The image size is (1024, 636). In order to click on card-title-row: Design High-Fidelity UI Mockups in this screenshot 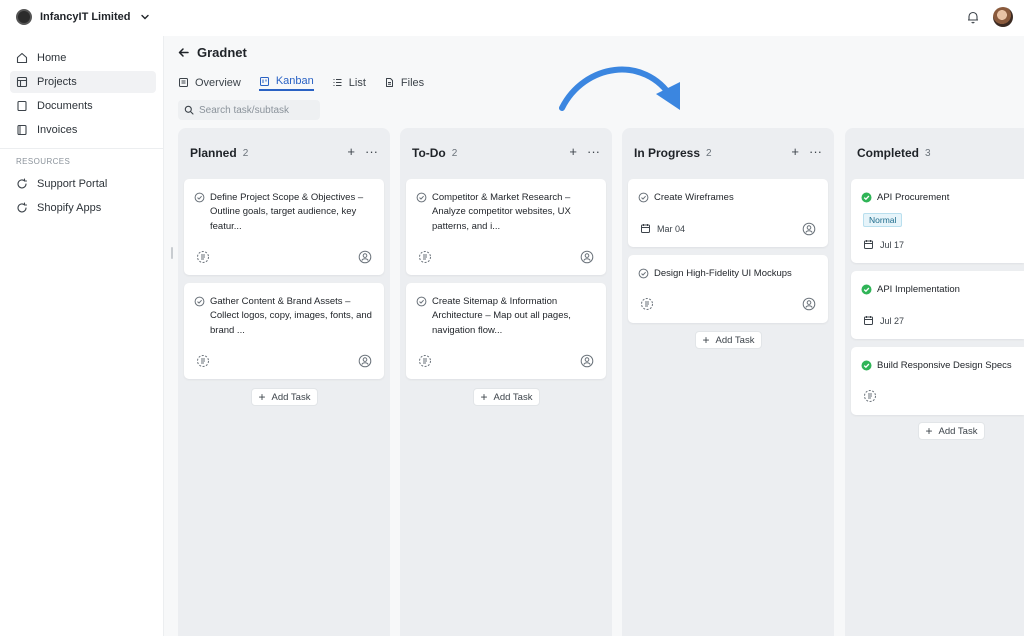, I will do `click(728, 274)`.